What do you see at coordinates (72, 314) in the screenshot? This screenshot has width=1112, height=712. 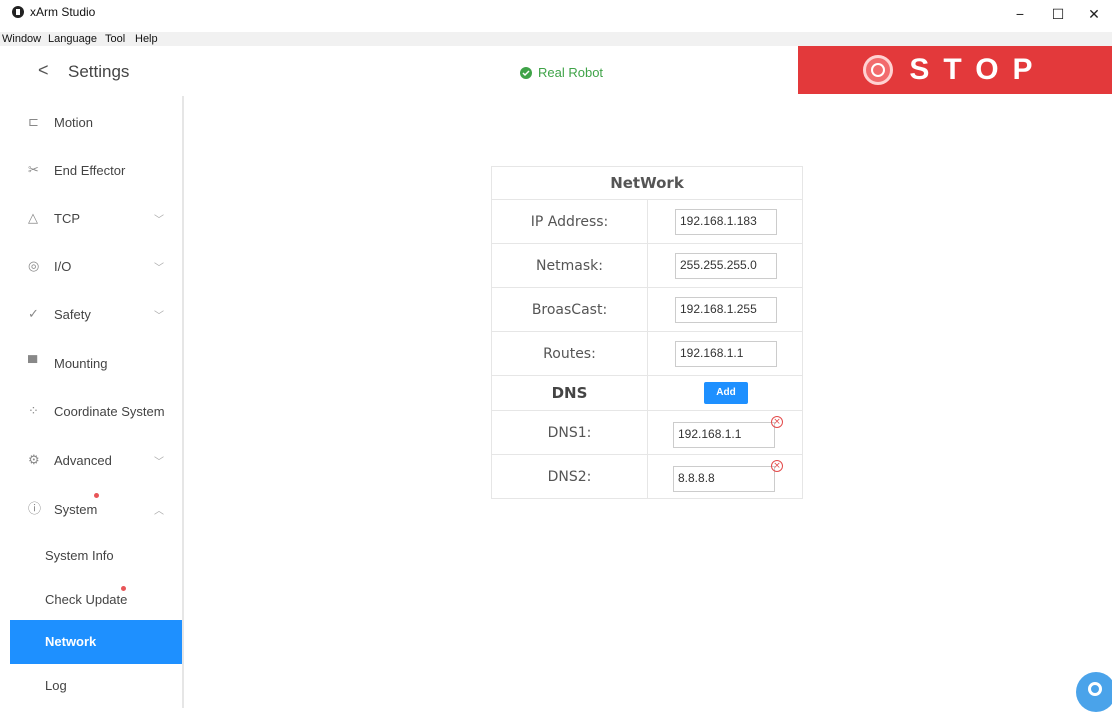 I see `sidebar-item-label: Safety` at bounding box center [72, 314].